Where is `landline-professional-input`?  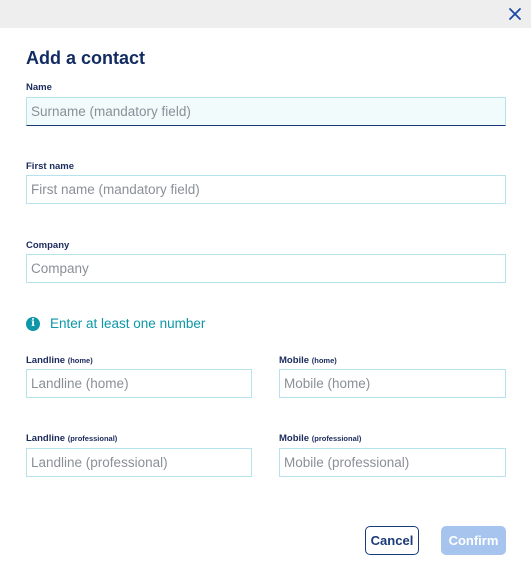
landline-professional-input is located at coordinates (139, 462).